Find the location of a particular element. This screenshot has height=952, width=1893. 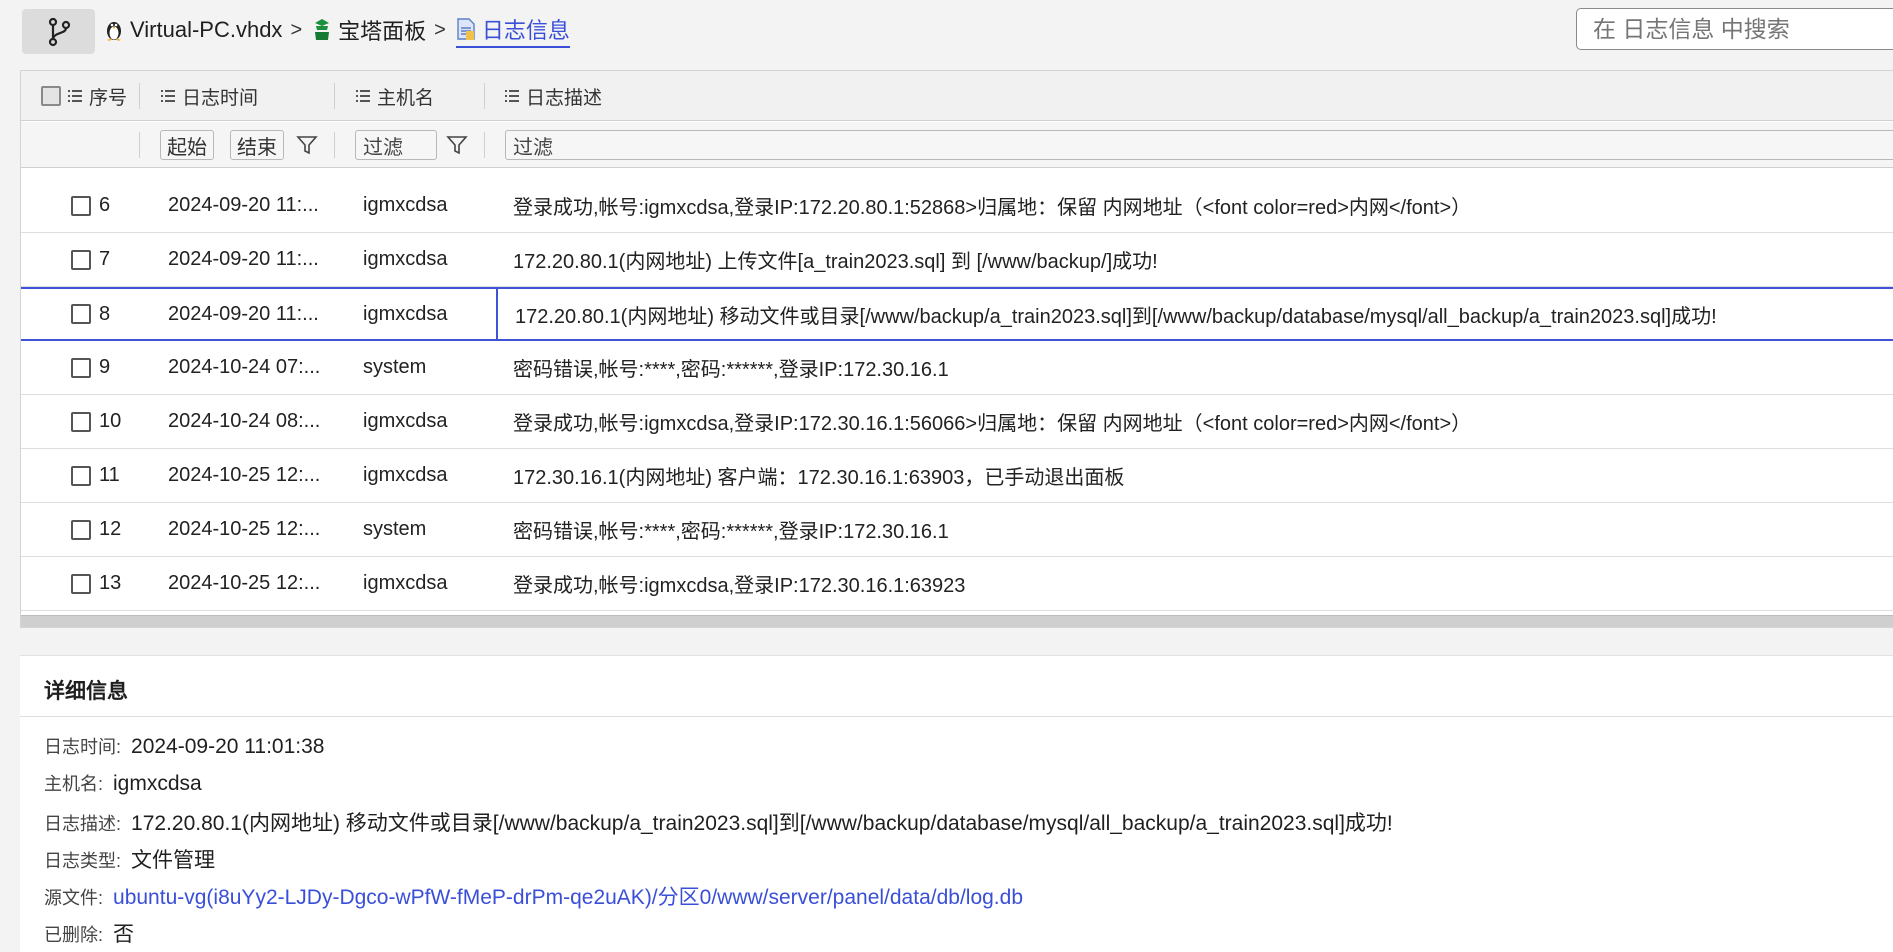

baota-panel-icon is located at coordinates (322, 29).